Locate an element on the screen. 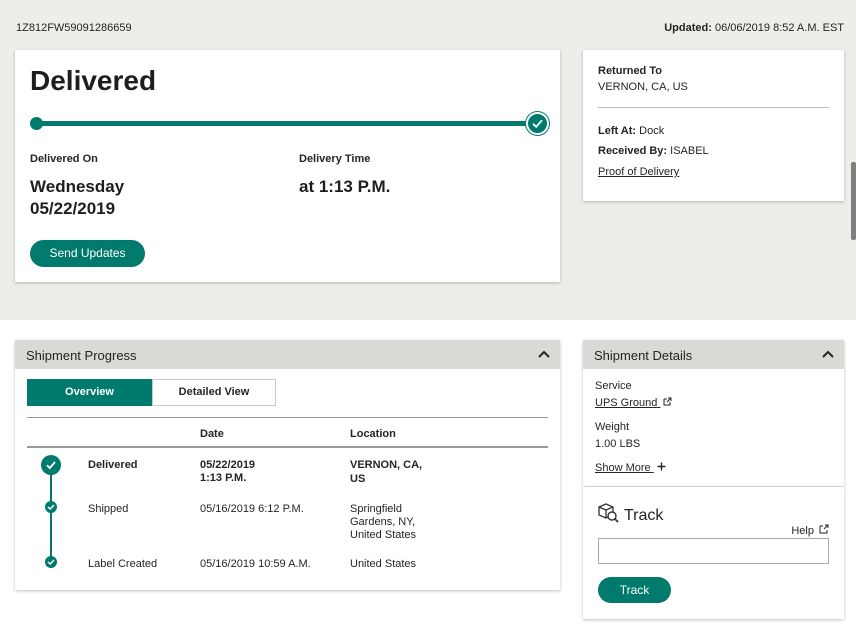 The width and height of the screenshot is (856, 639). panel-header: Shipment Details is located at coordinates (713, 354).